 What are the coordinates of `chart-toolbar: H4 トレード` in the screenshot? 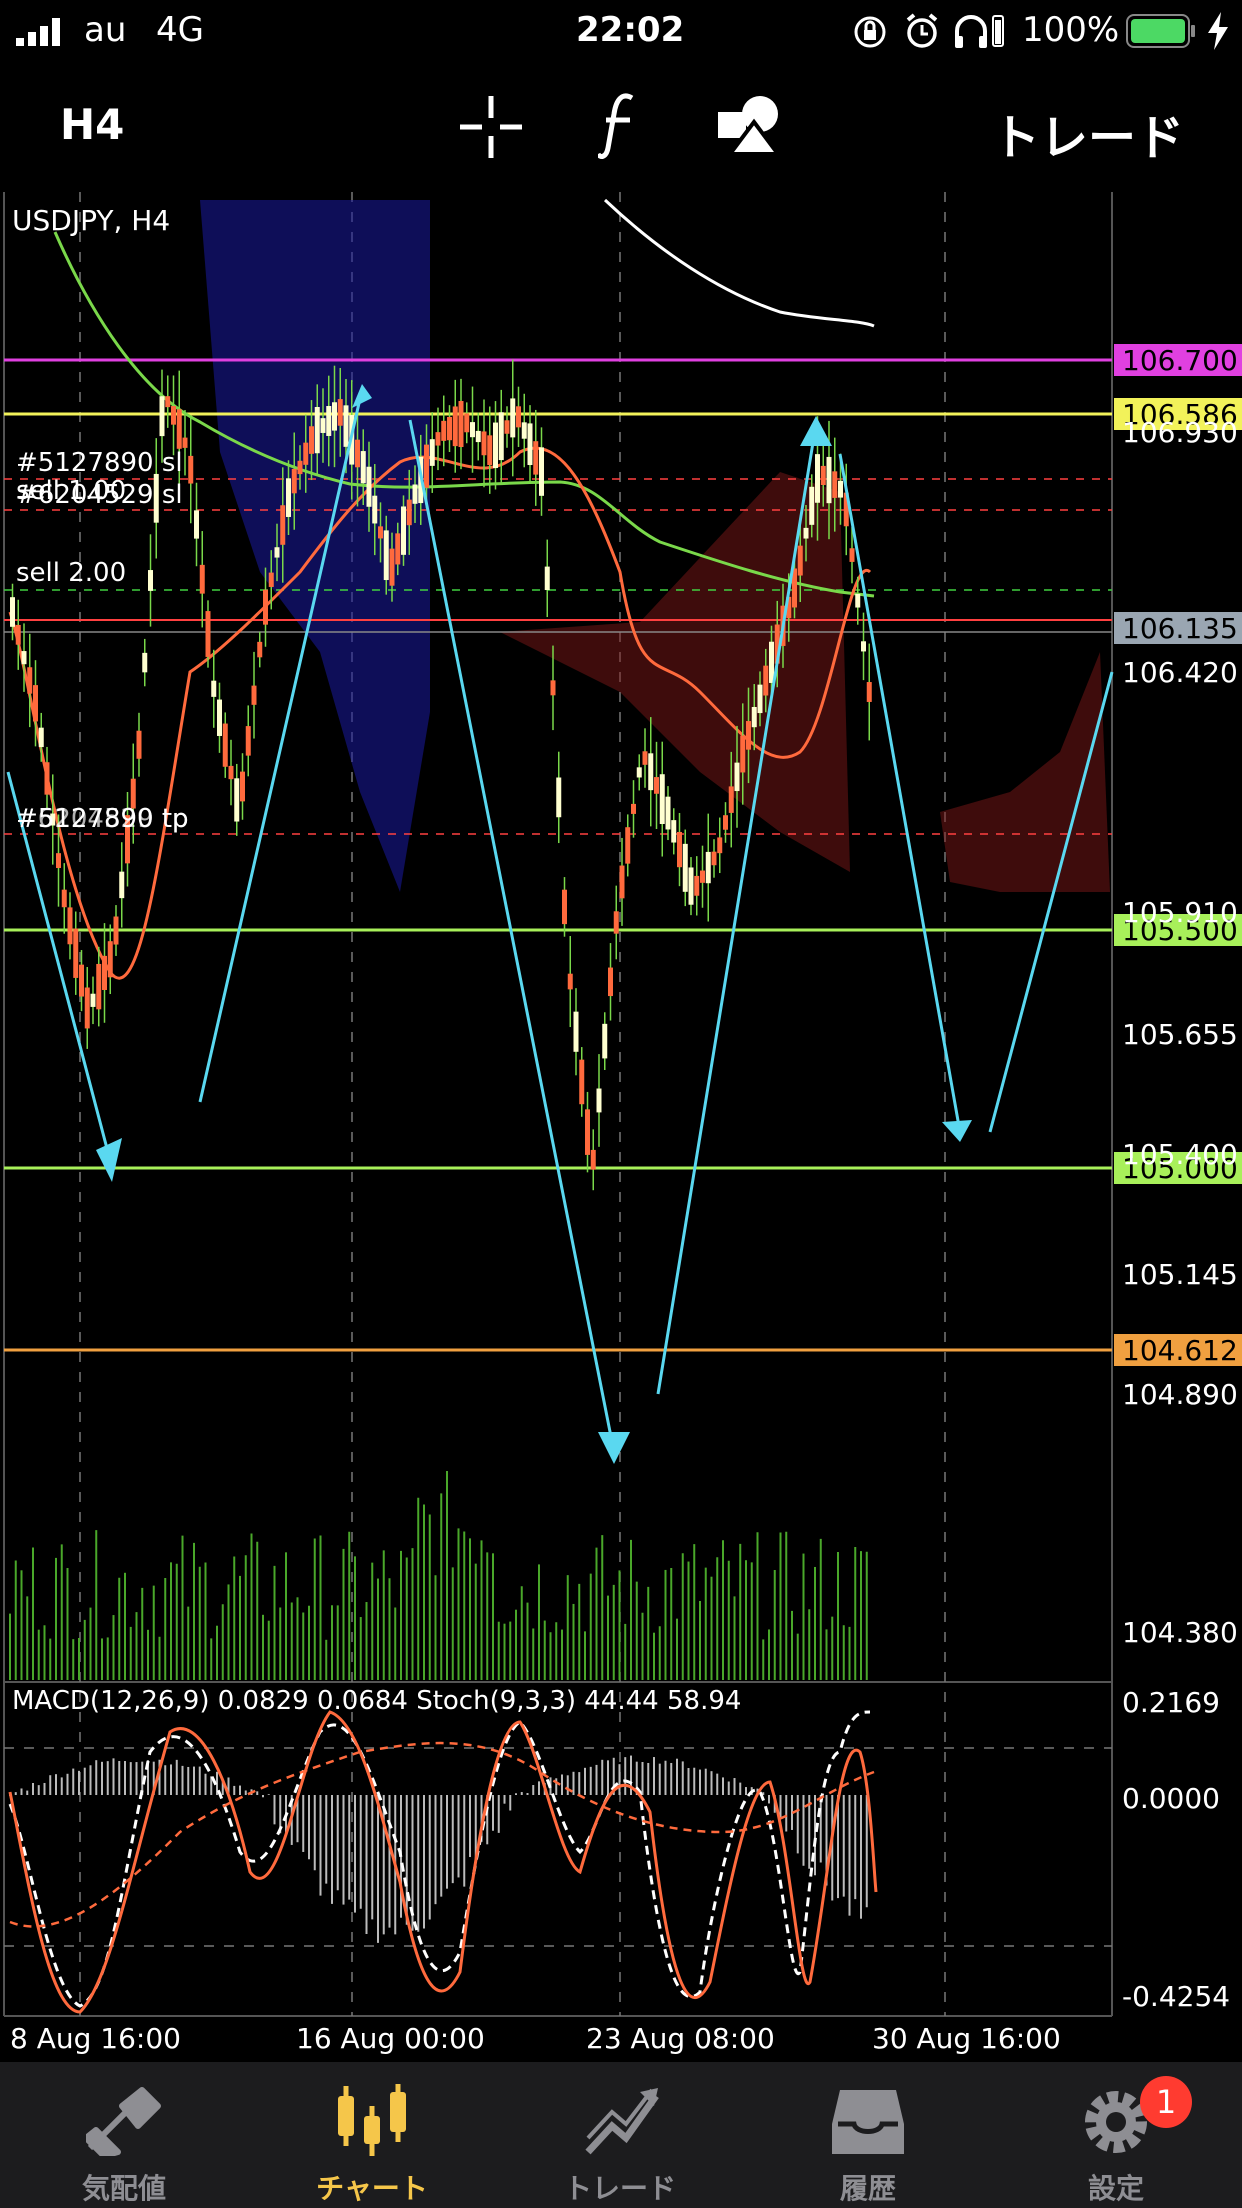 It's located at (621, 127).